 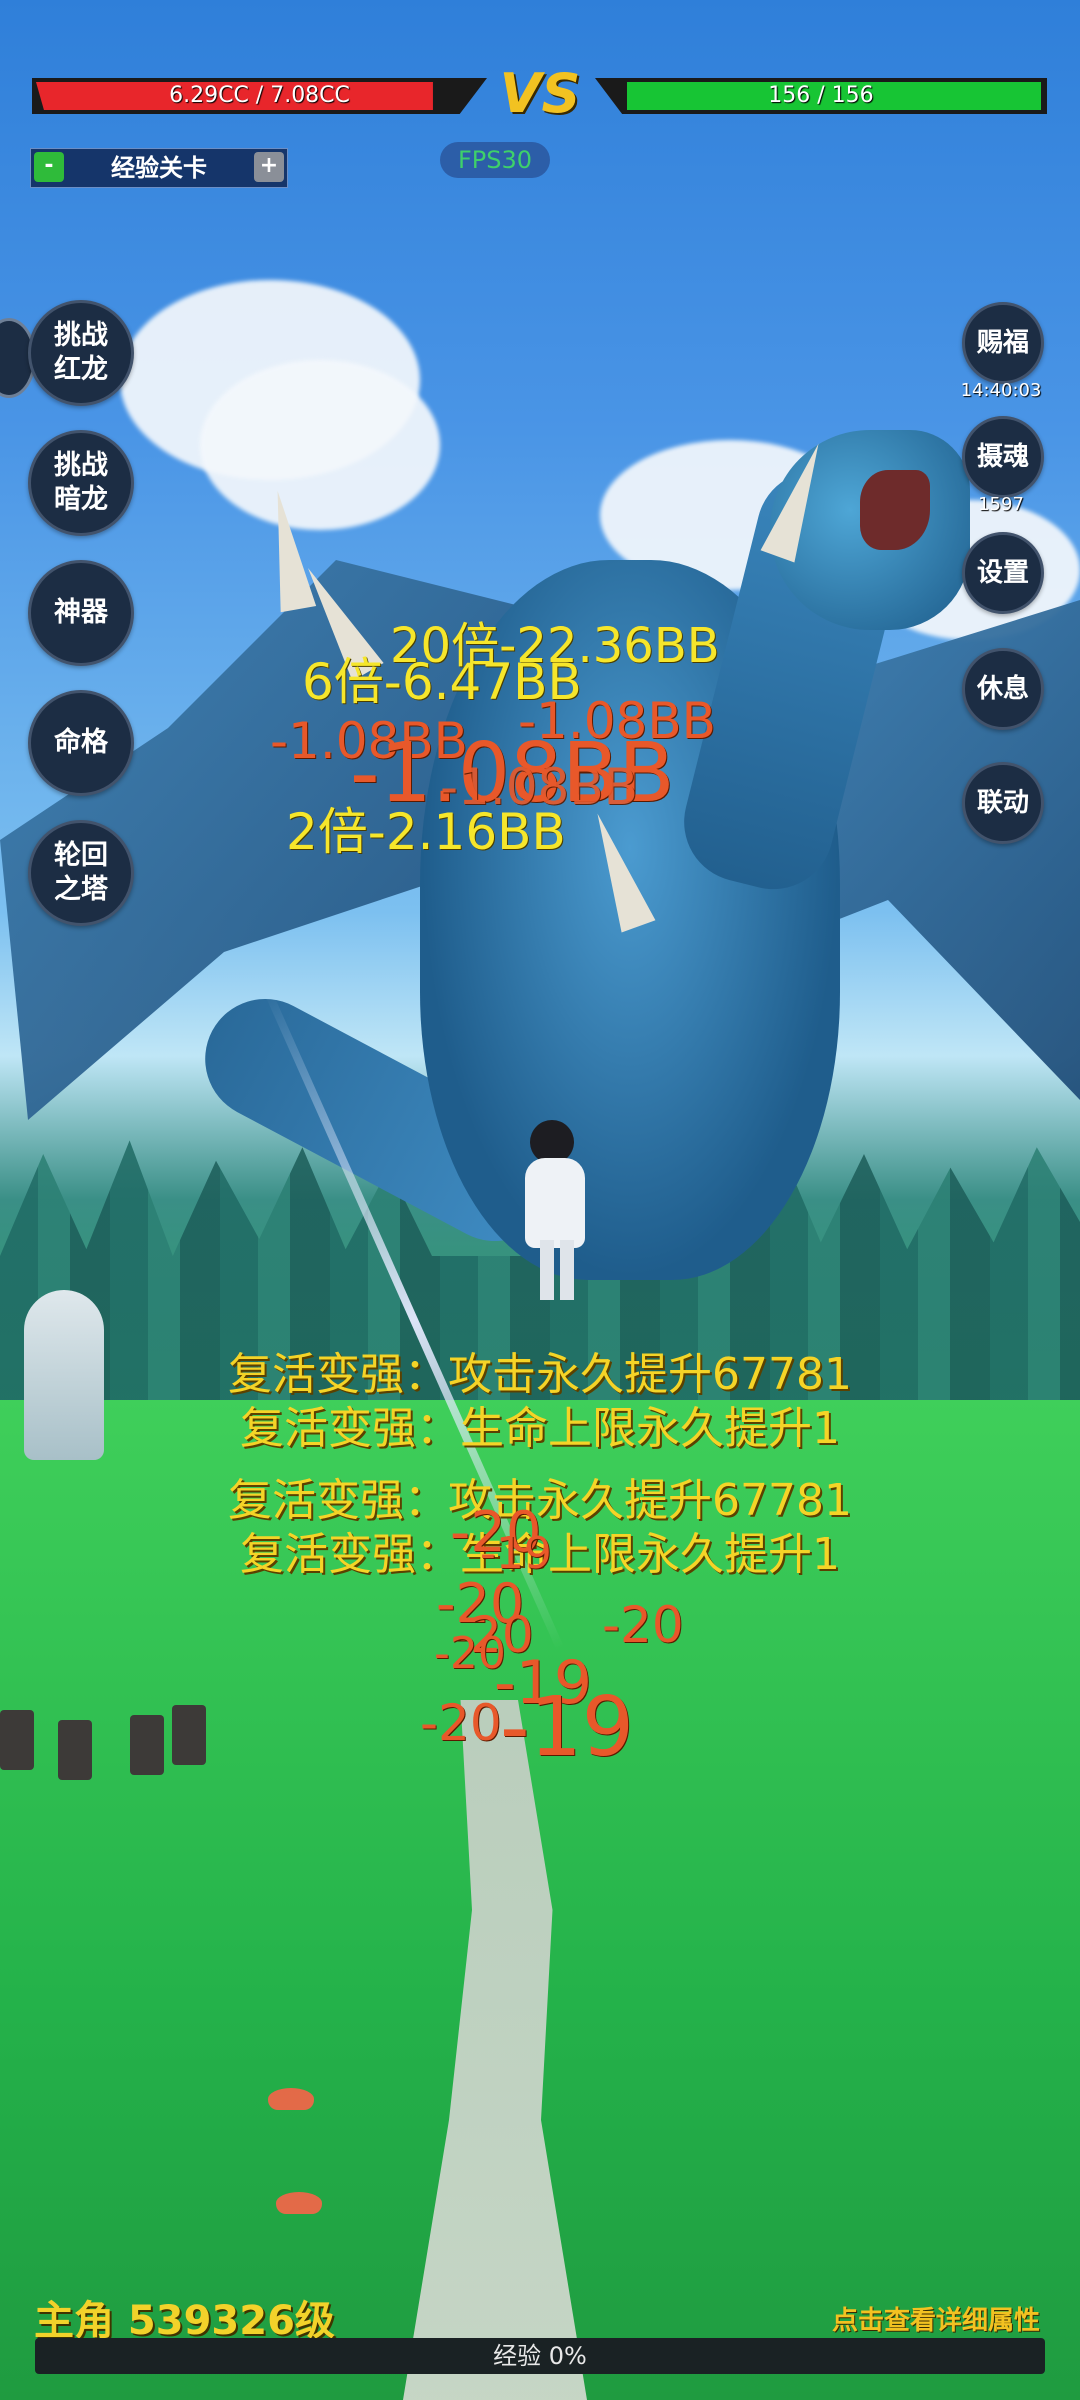 I want to click on hero-body, so click(x=555, y=1203).